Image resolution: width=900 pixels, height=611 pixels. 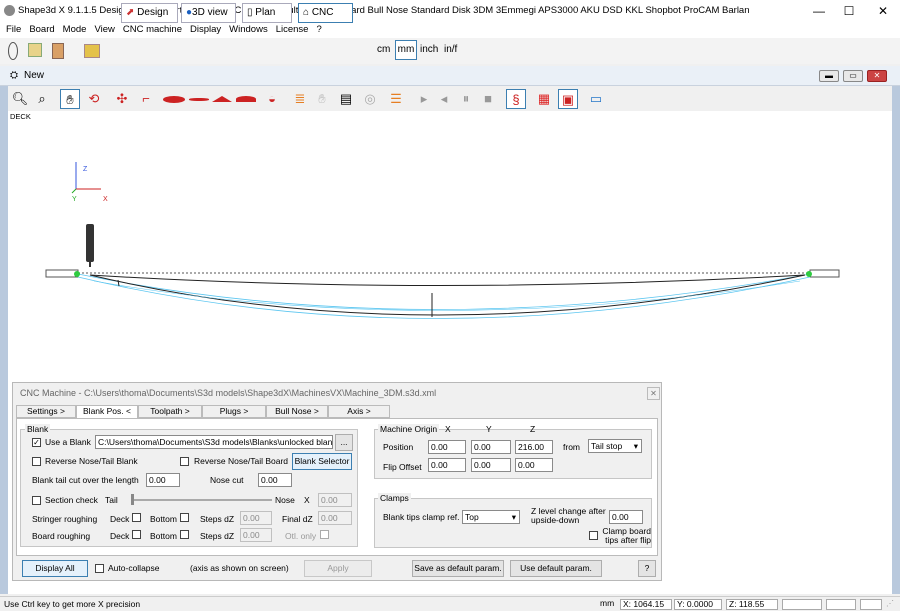 What do you see at coordinates (248, 30) in the screenshot?
I see `menu-item-windows: Windows` at bounding box center [248, 30].